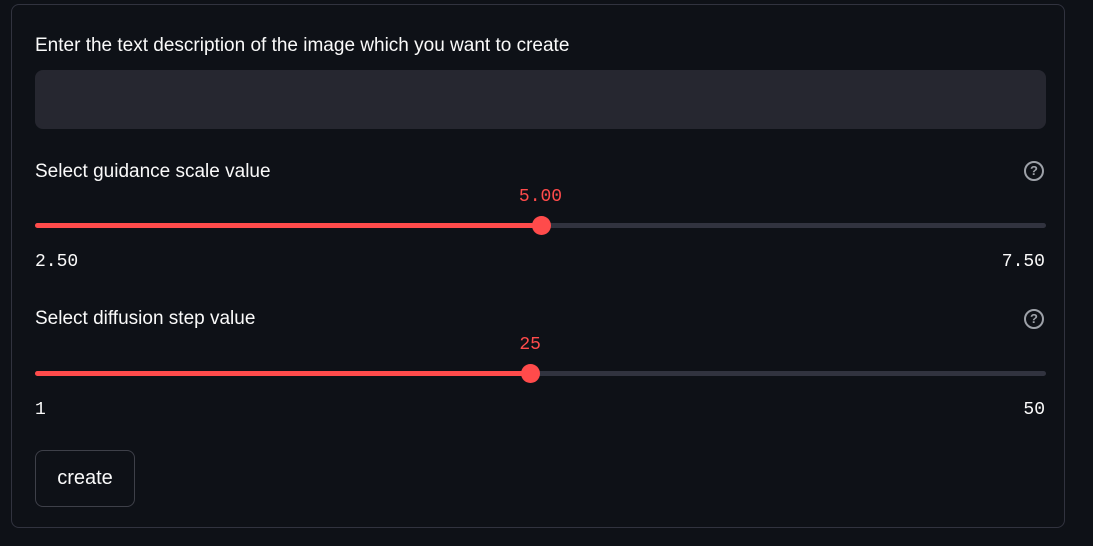 The height and width of the screenshot is (546, 1093). Describe the element at coordinates (1034, 171) in the screenshot. I see `guidance-help-icon: ?` at that location.